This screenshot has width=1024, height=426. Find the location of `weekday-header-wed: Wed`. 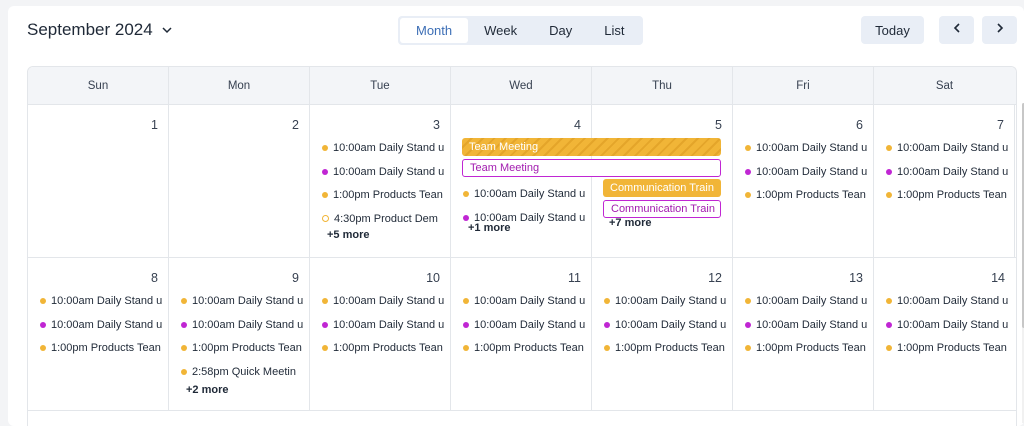

weekday-header-wed: Wed is located at coordinates (521, 85).